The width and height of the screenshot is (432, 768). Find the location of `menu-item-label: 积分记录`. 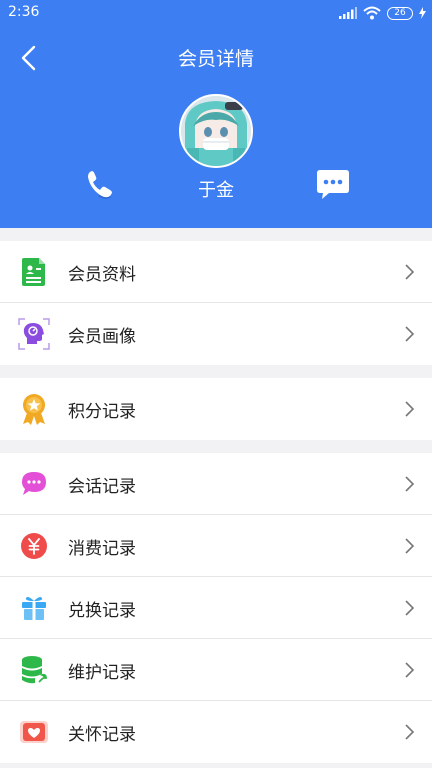

menu-item-label: 积分记录 is located at coordinates (102, 412).